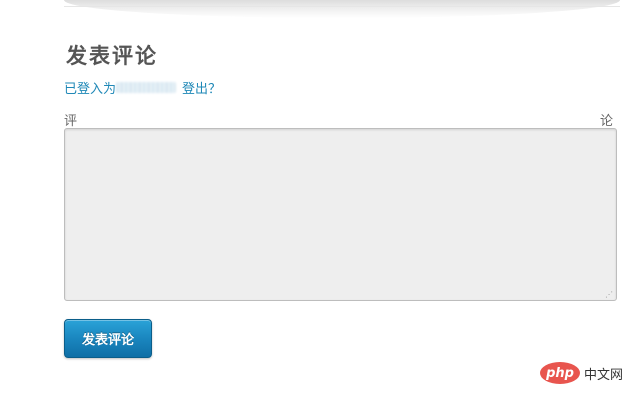 This screenshot has height=405, width=640. I want to click on logged-in-line: 已登入为 登出？, so click(142, 87).